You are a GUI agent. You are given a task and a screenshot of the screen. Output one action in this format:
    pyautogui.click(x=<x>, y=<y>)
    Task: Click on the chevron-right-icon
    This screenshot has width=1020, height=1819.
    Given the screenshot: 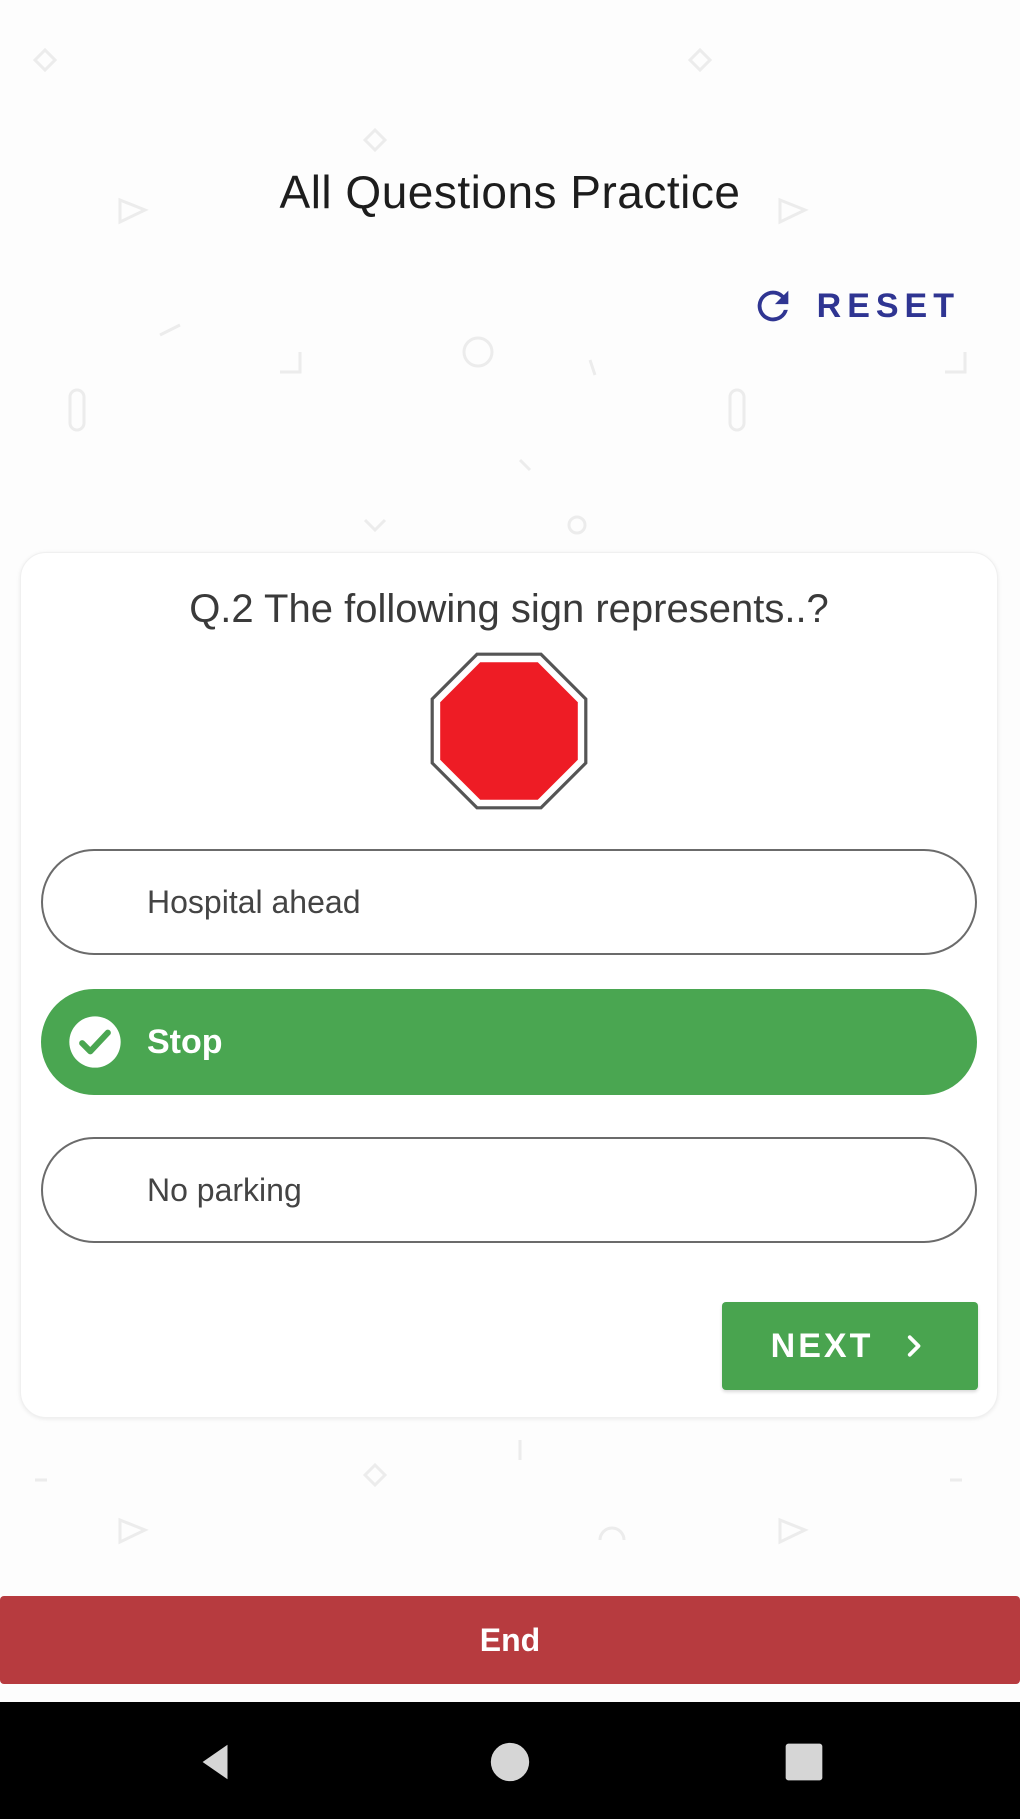 What is the action you would take?
    pyautogui.click(x=914, y=1346)
    